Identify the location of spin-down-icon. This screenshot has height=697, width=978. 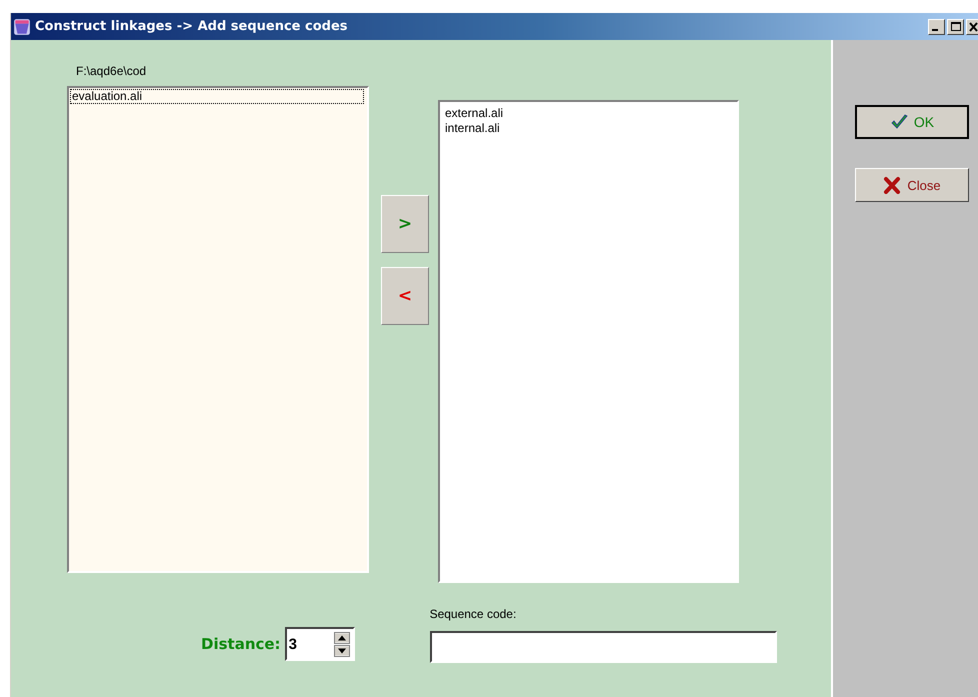
(342, 650).